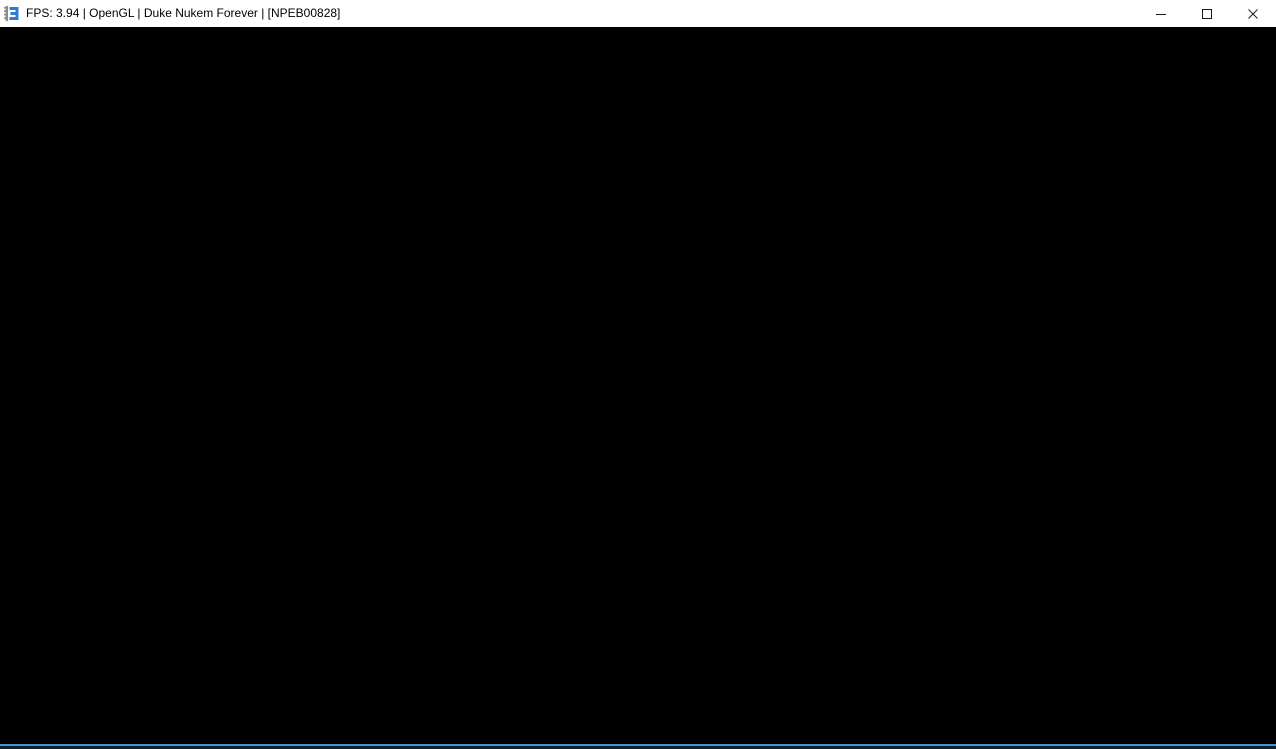 This screenshot has height=749, width=1276. I want to click on window-controls, so click(1207, 13).